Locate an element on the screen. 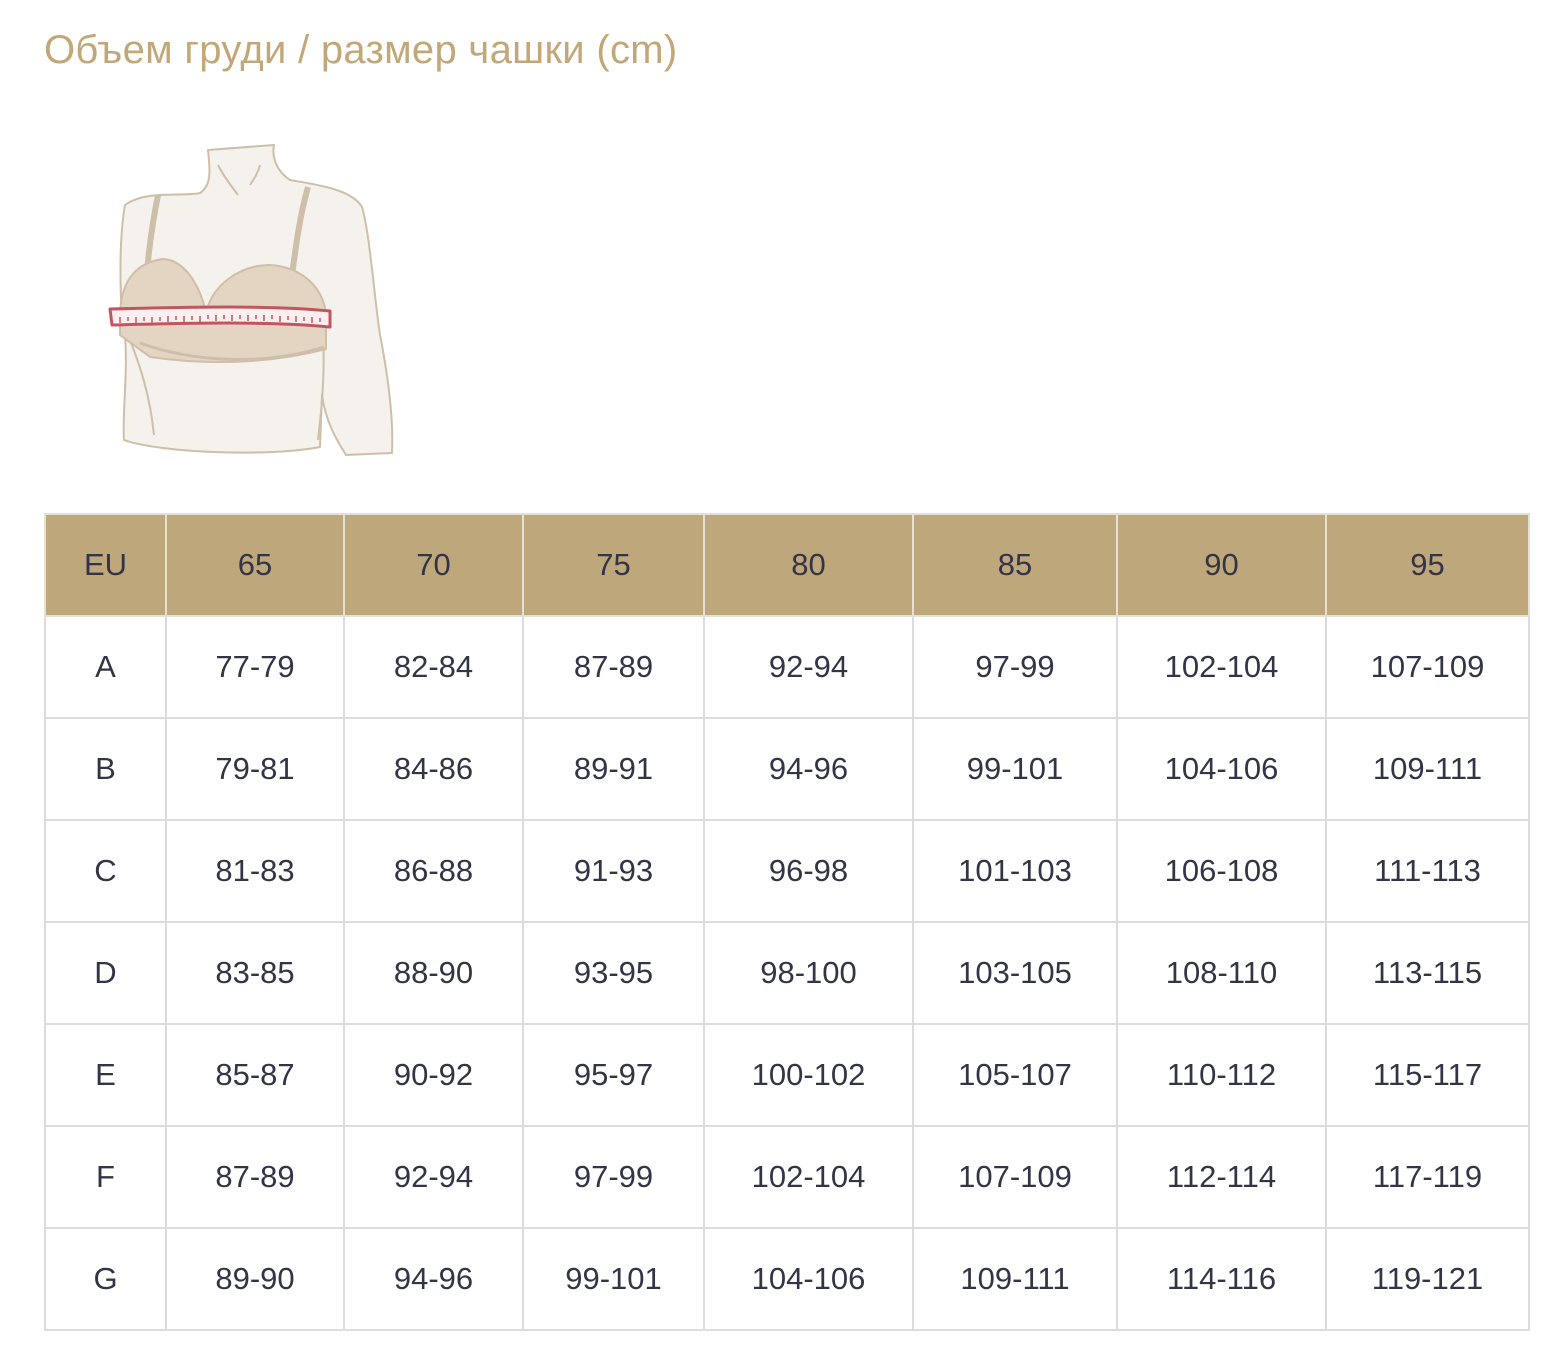  bust-measurement-illustration is located at coordinates (251, 300).